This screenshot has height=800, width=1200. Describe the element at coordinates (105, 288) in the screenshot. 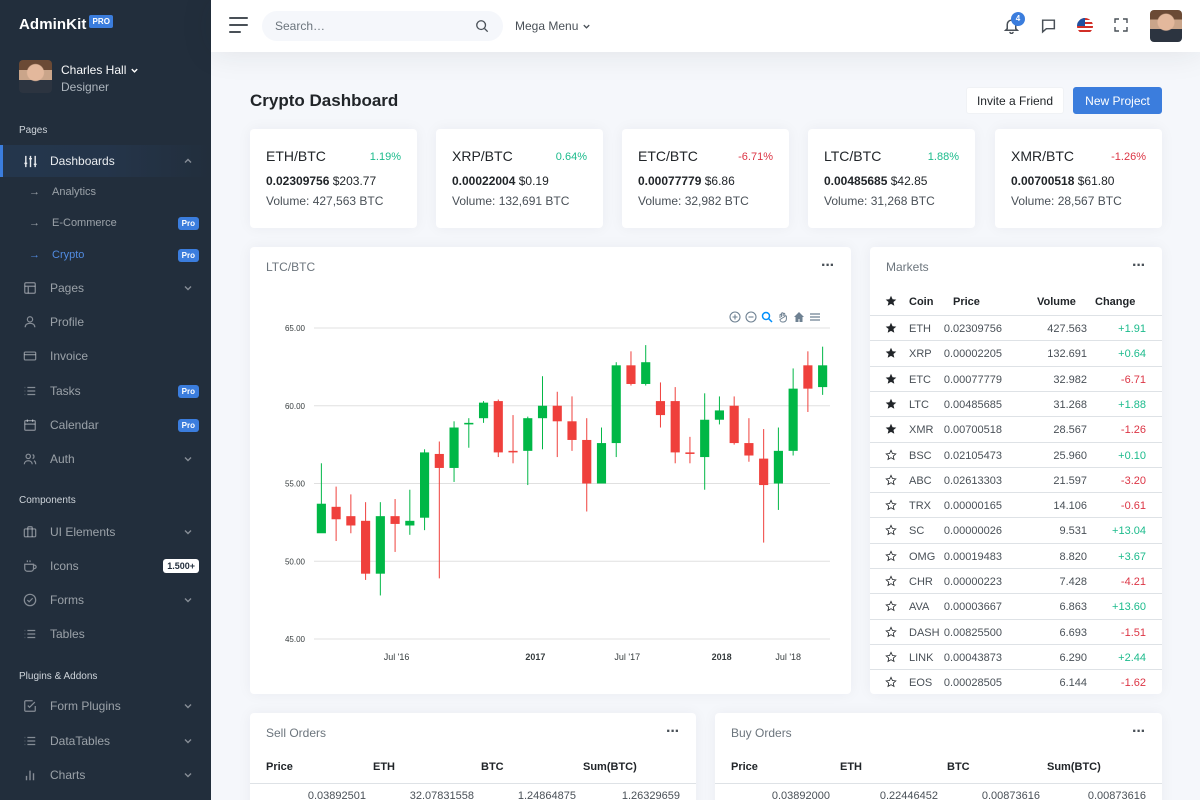

I see `sidebar-item-pages: Pages` at that location.